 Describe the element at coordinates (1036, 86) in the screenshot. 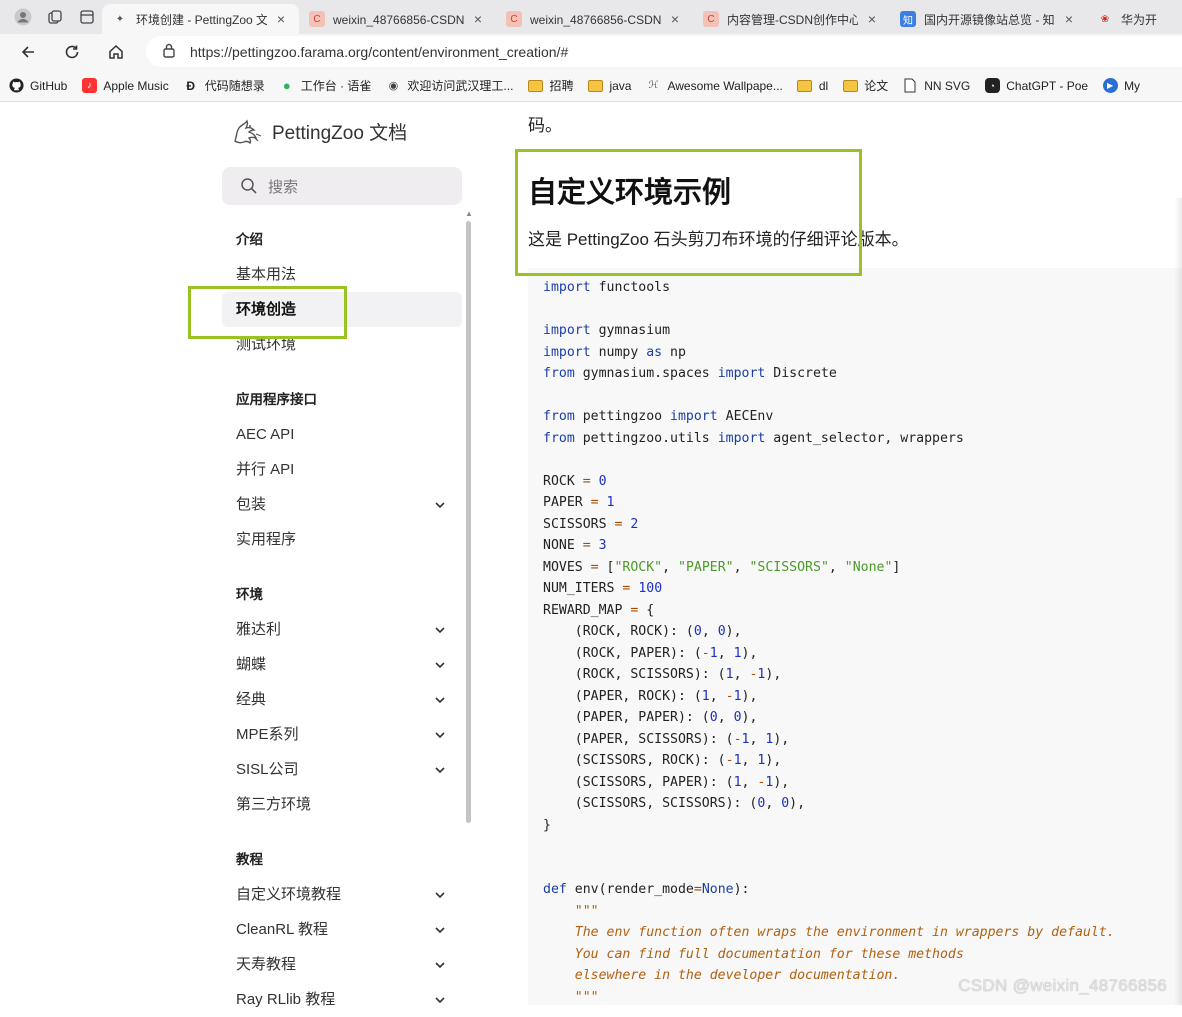

I see `bookmark-item: ◔ChatGPT - Poe` at that location.